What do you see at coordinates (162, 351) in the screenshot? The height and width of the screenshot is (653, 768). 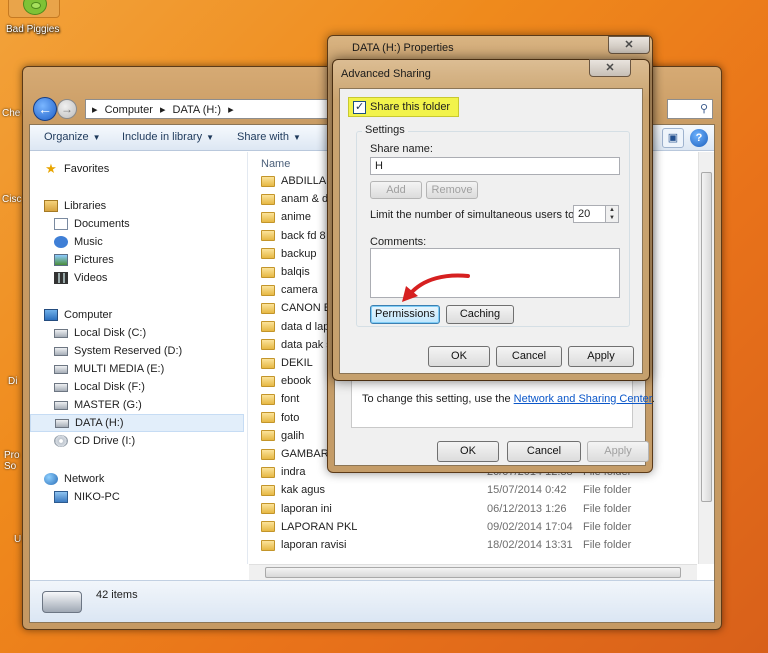 I see `sidebar-item-drive-d: System Reserved (D:)` at bounding box center [162, 351].